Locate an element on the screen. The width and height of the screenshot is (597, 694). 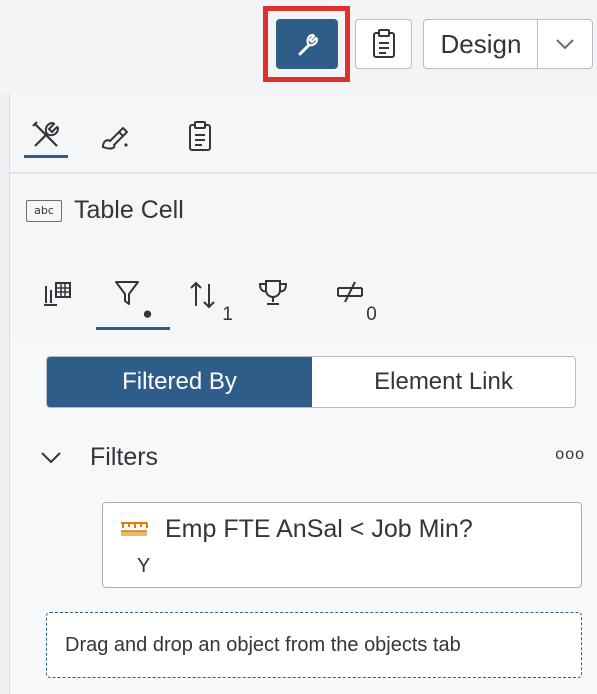
tab-filters: ● is located at coordinates (133, 300).